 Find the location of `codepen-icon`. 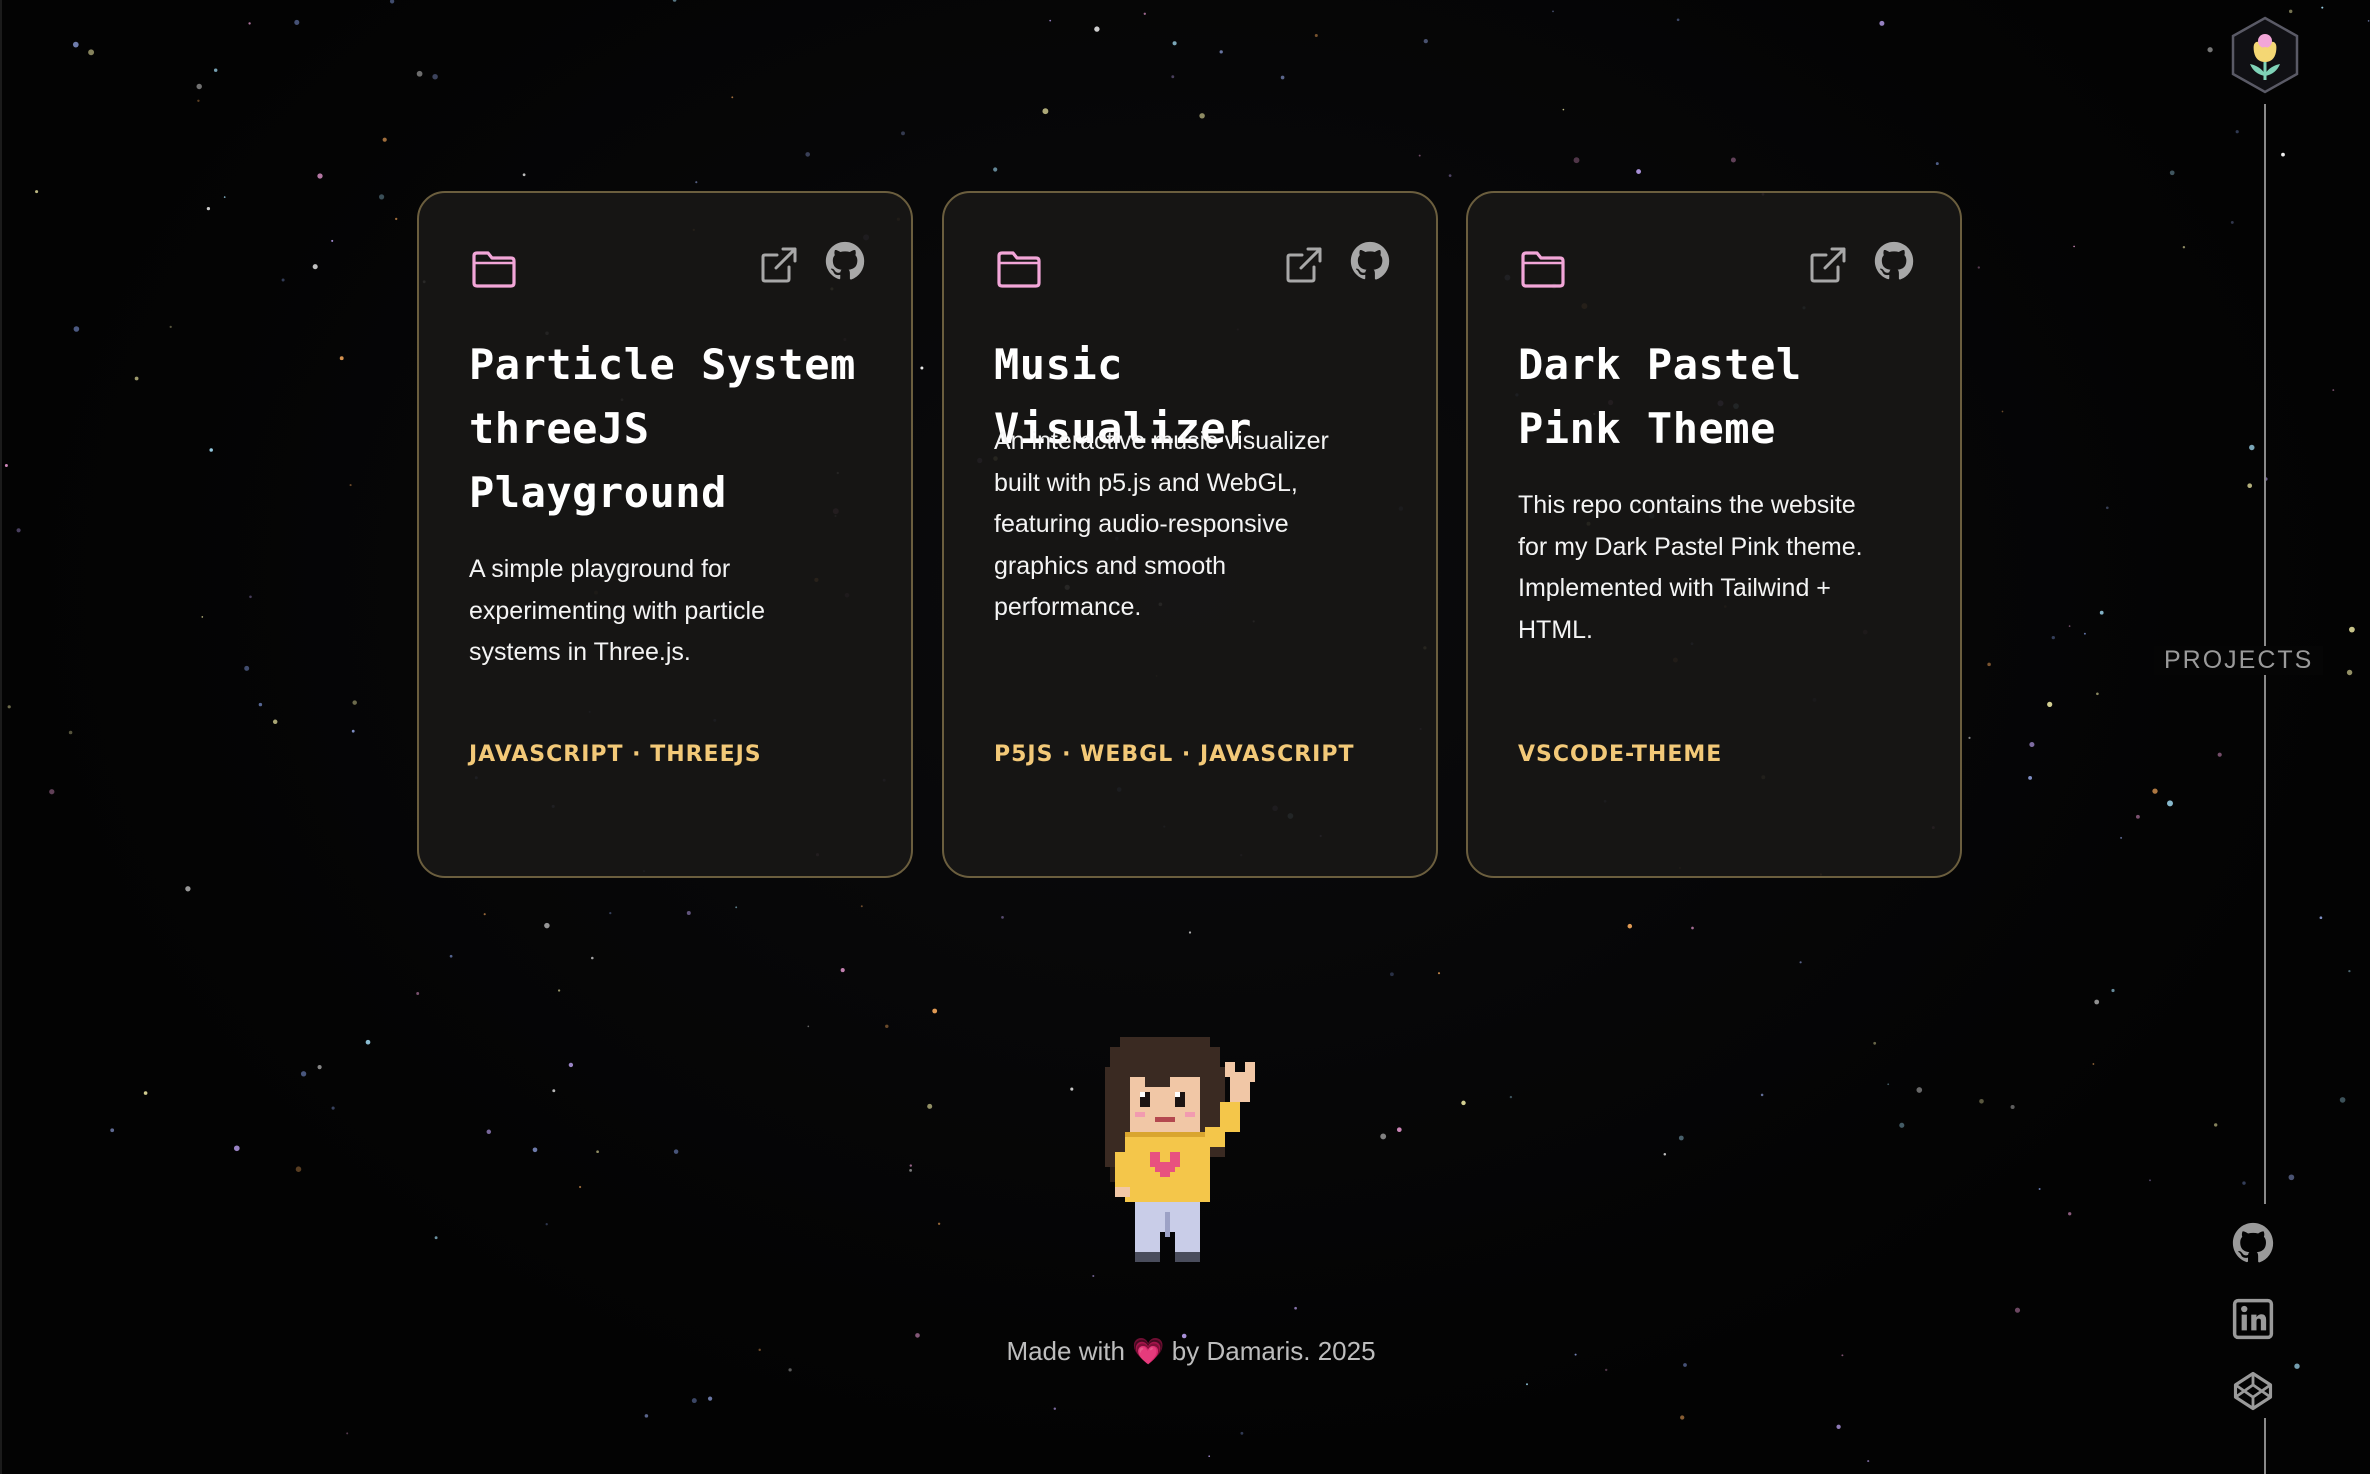

codepen-icon is located at coordinates (2253, 1391).